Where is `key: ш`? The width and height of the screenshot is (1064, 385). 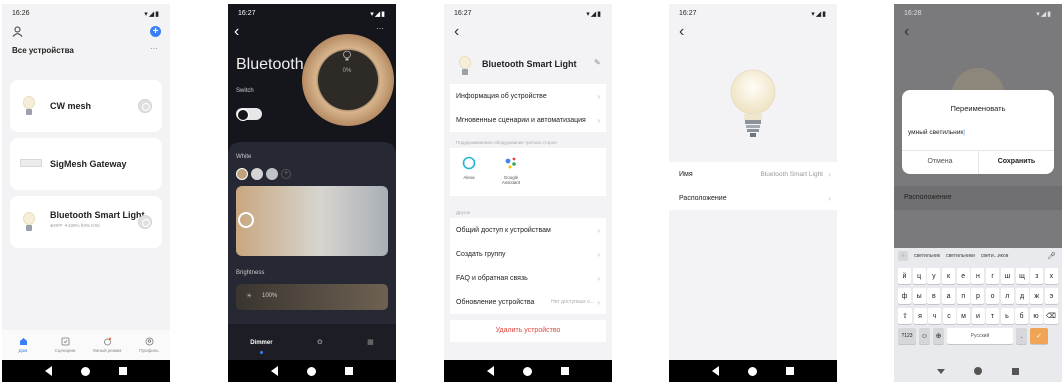
key: ш is located at coordinates (1007, 276).